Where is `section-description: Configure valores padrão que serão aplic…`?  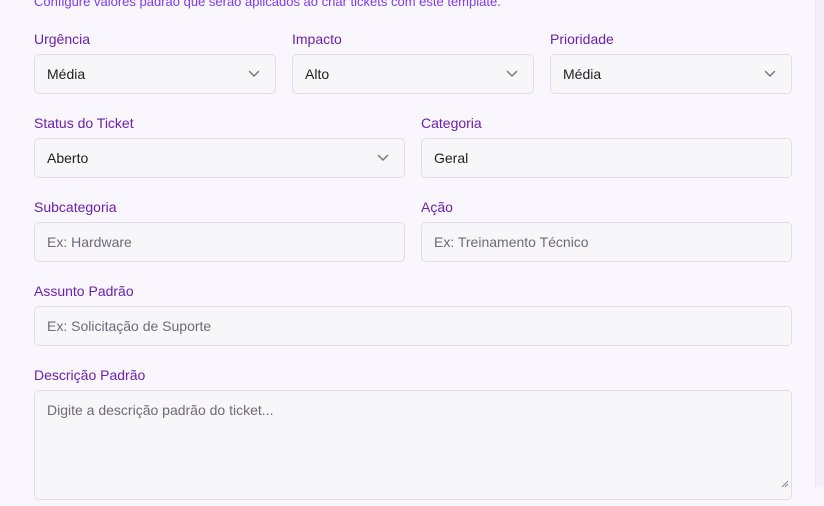 section-description: Configure valores padrão que serão aplic… is located at coordinates (267, 4).